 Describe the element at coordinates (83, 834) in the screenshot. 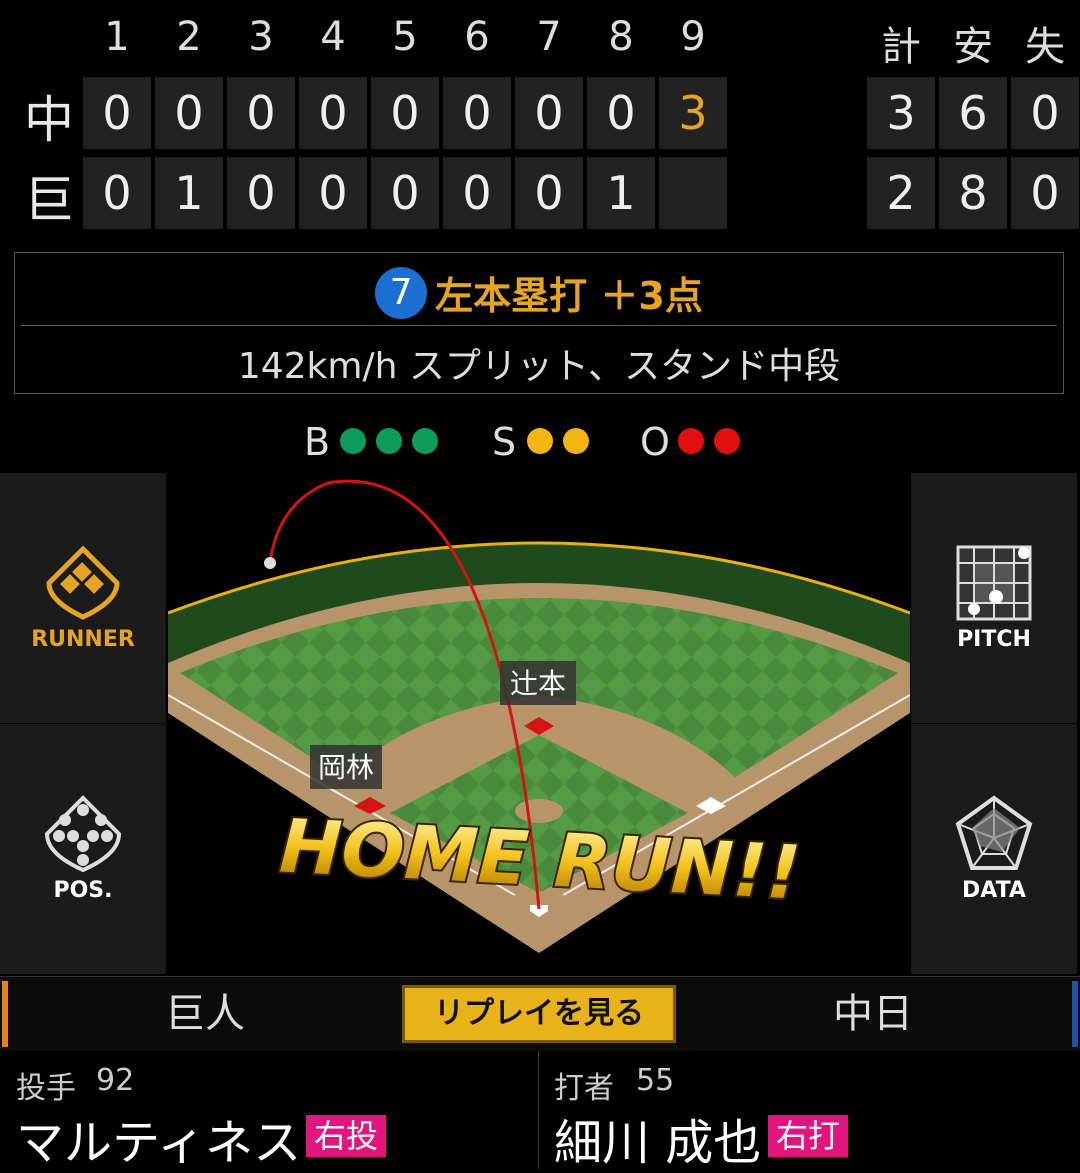

I see `field-positions-icon` at that location.